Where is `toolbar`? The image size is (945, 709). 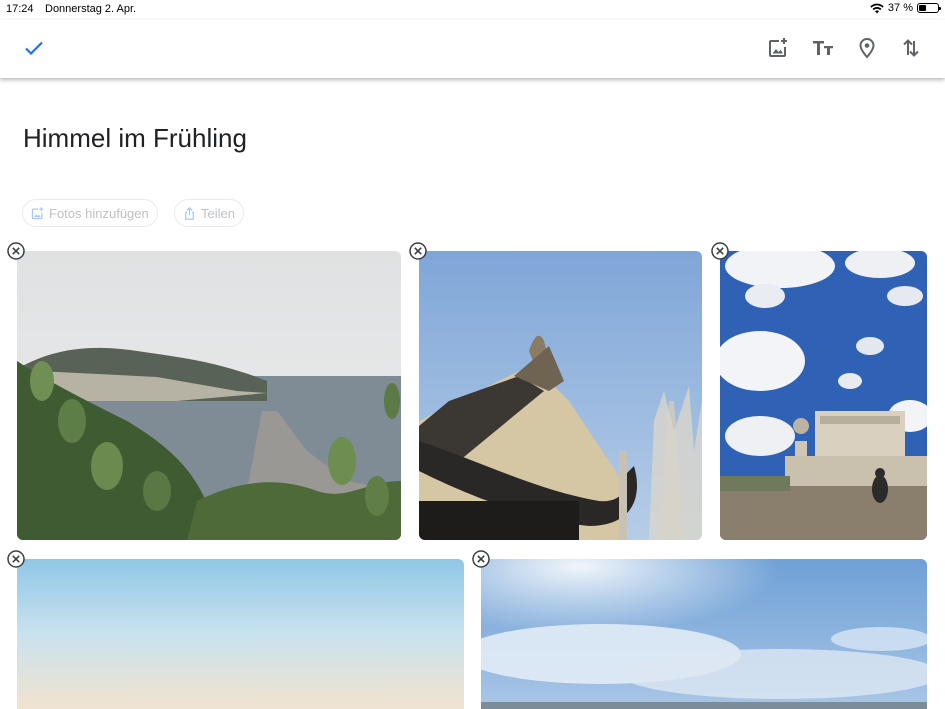
toolbar is located at coordinates (472, 49).